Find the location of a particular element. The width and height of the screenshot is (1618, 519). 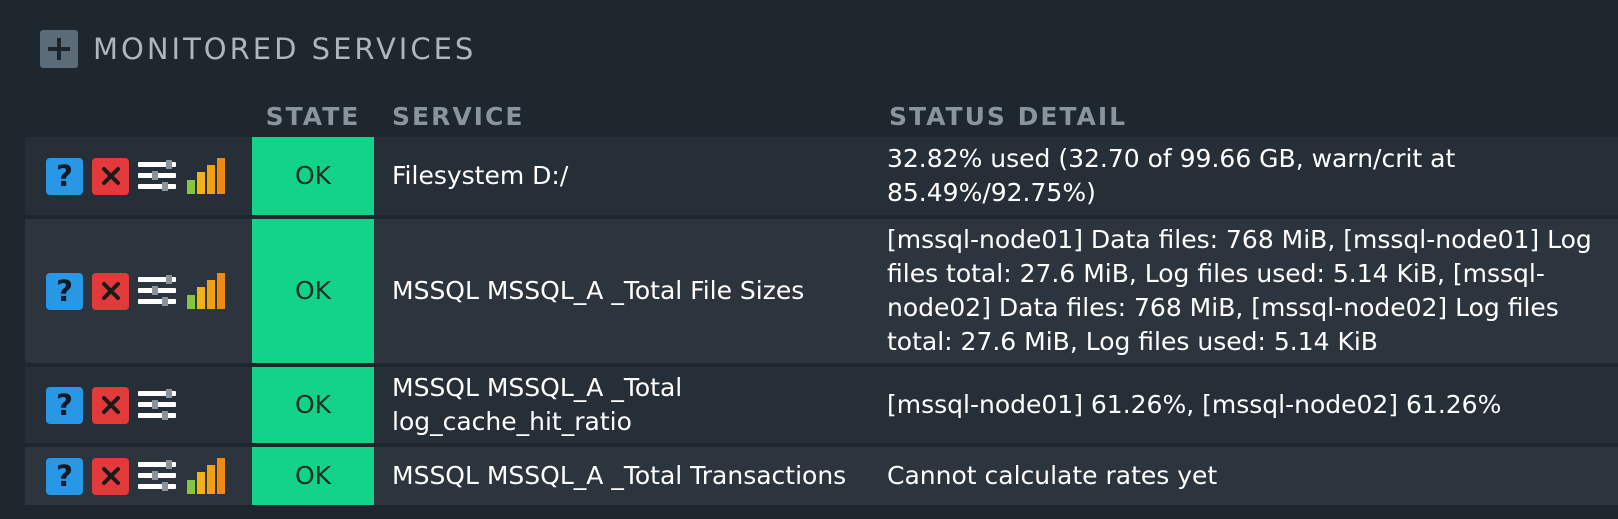

column-header-icons is located at coordinates (138, 116).